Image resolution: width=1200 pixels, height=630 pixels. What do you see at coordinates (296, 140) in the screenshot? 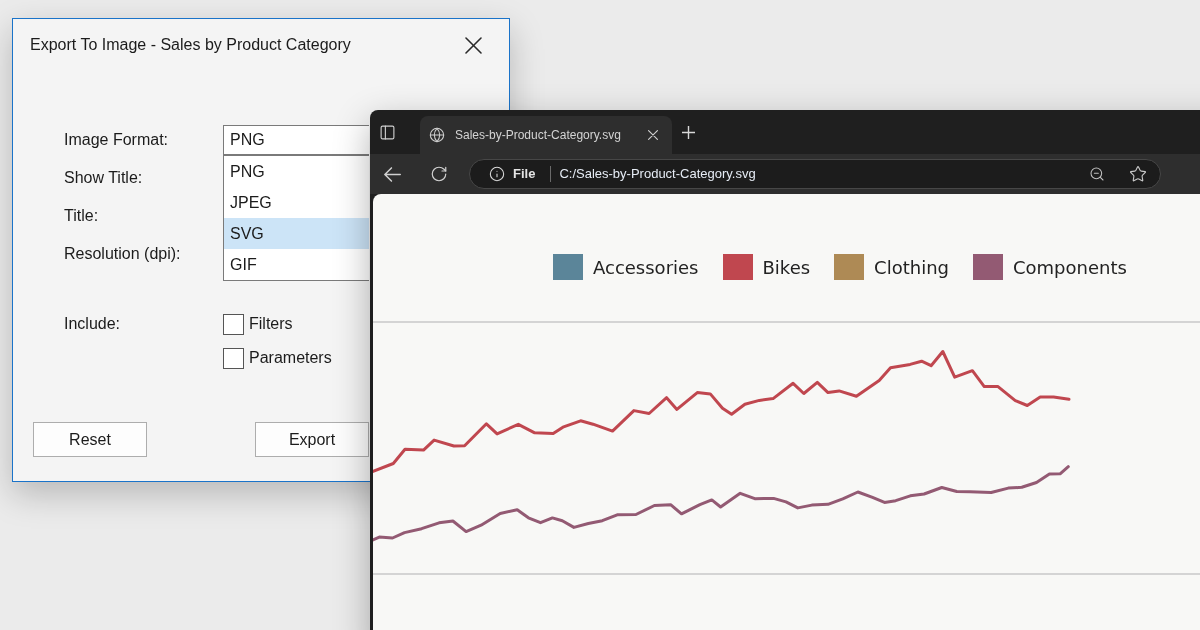
I see `format-dropdown: PNG` at bounding box center [296, 140].